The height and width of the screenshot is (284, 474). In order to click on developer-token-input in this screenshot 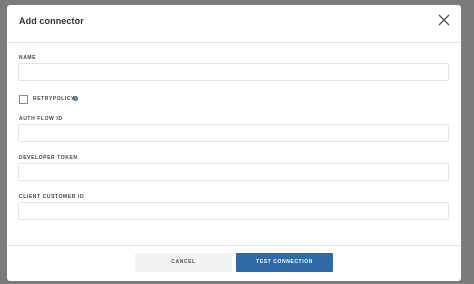, I will do `click(233, 172)`.